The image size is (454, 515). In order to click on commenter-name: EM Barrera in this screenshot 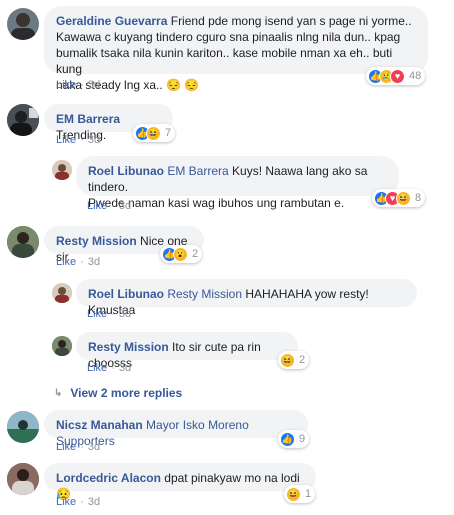, I will do `click(88, 119)`.